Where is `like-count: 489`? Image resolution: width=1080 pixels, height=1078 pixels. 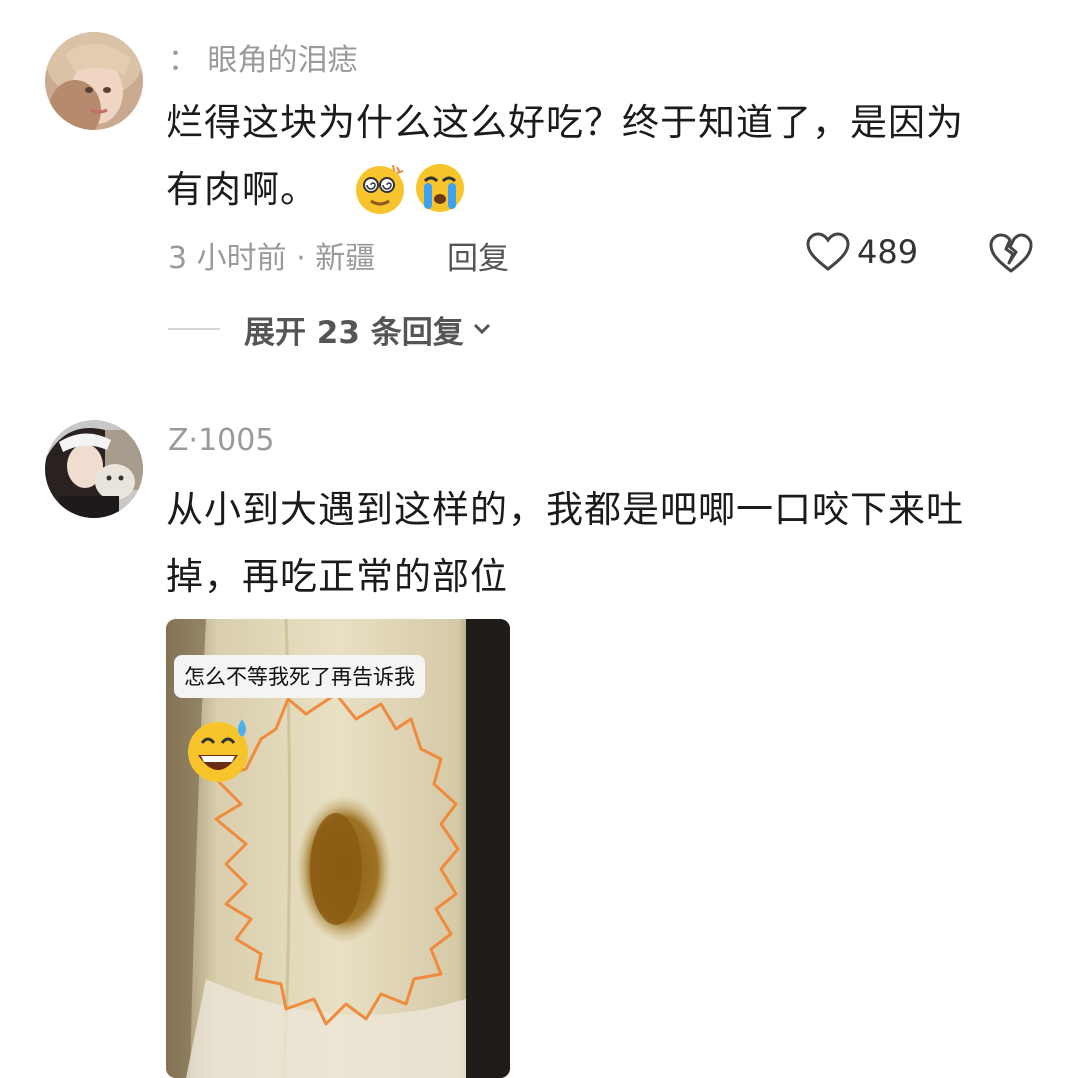
like-count: 489 is located at coordinates (888, 252).